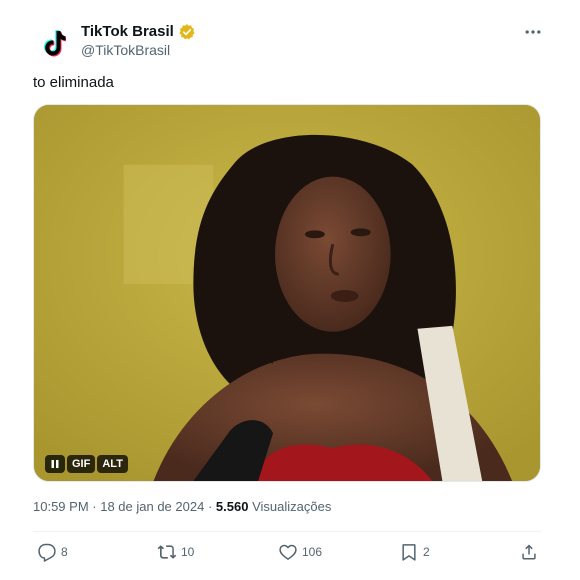 This screenshot has height=580, width=580. Describe the element at coordinates (64, 552) in the screenshot. I see `reply-count: 8` at that location.